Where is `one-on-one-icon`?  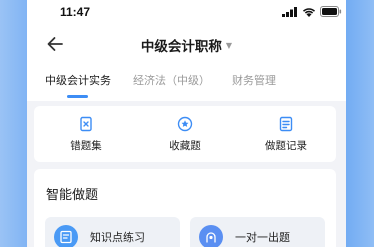
one-on-one-icon is located at coordinates (211, 236).